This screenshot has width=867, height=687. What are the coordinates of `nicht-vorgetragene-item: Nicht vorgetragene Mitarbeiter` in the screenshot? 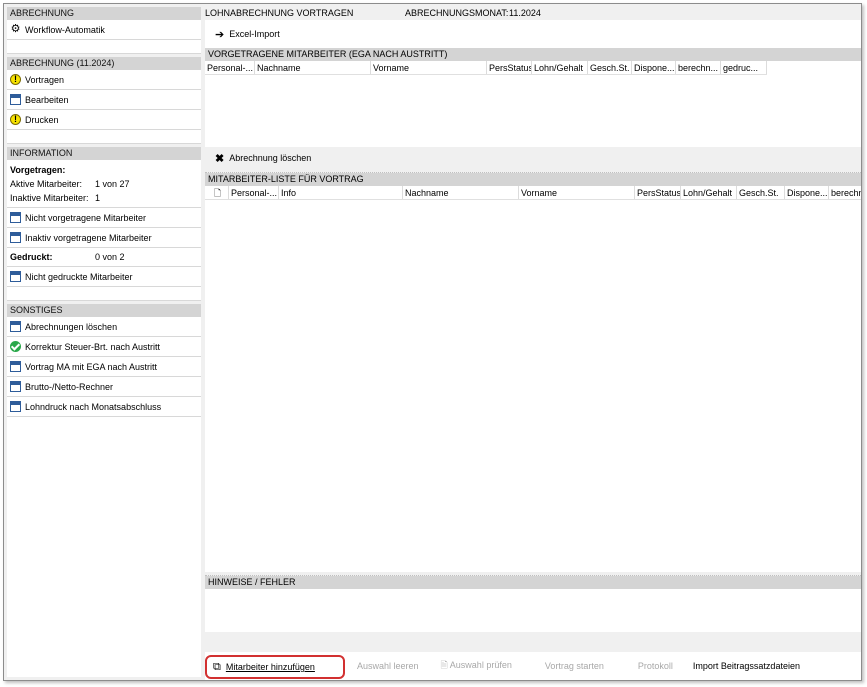 It's located at (104, 218).